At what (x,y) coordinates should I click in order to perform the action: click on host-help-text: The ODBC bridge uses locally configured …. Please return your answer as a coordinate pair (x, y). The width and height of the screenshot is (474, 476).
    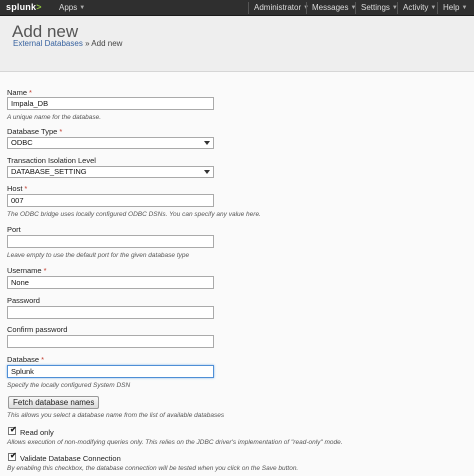
    Looking at the image, I should click on (134, 214).